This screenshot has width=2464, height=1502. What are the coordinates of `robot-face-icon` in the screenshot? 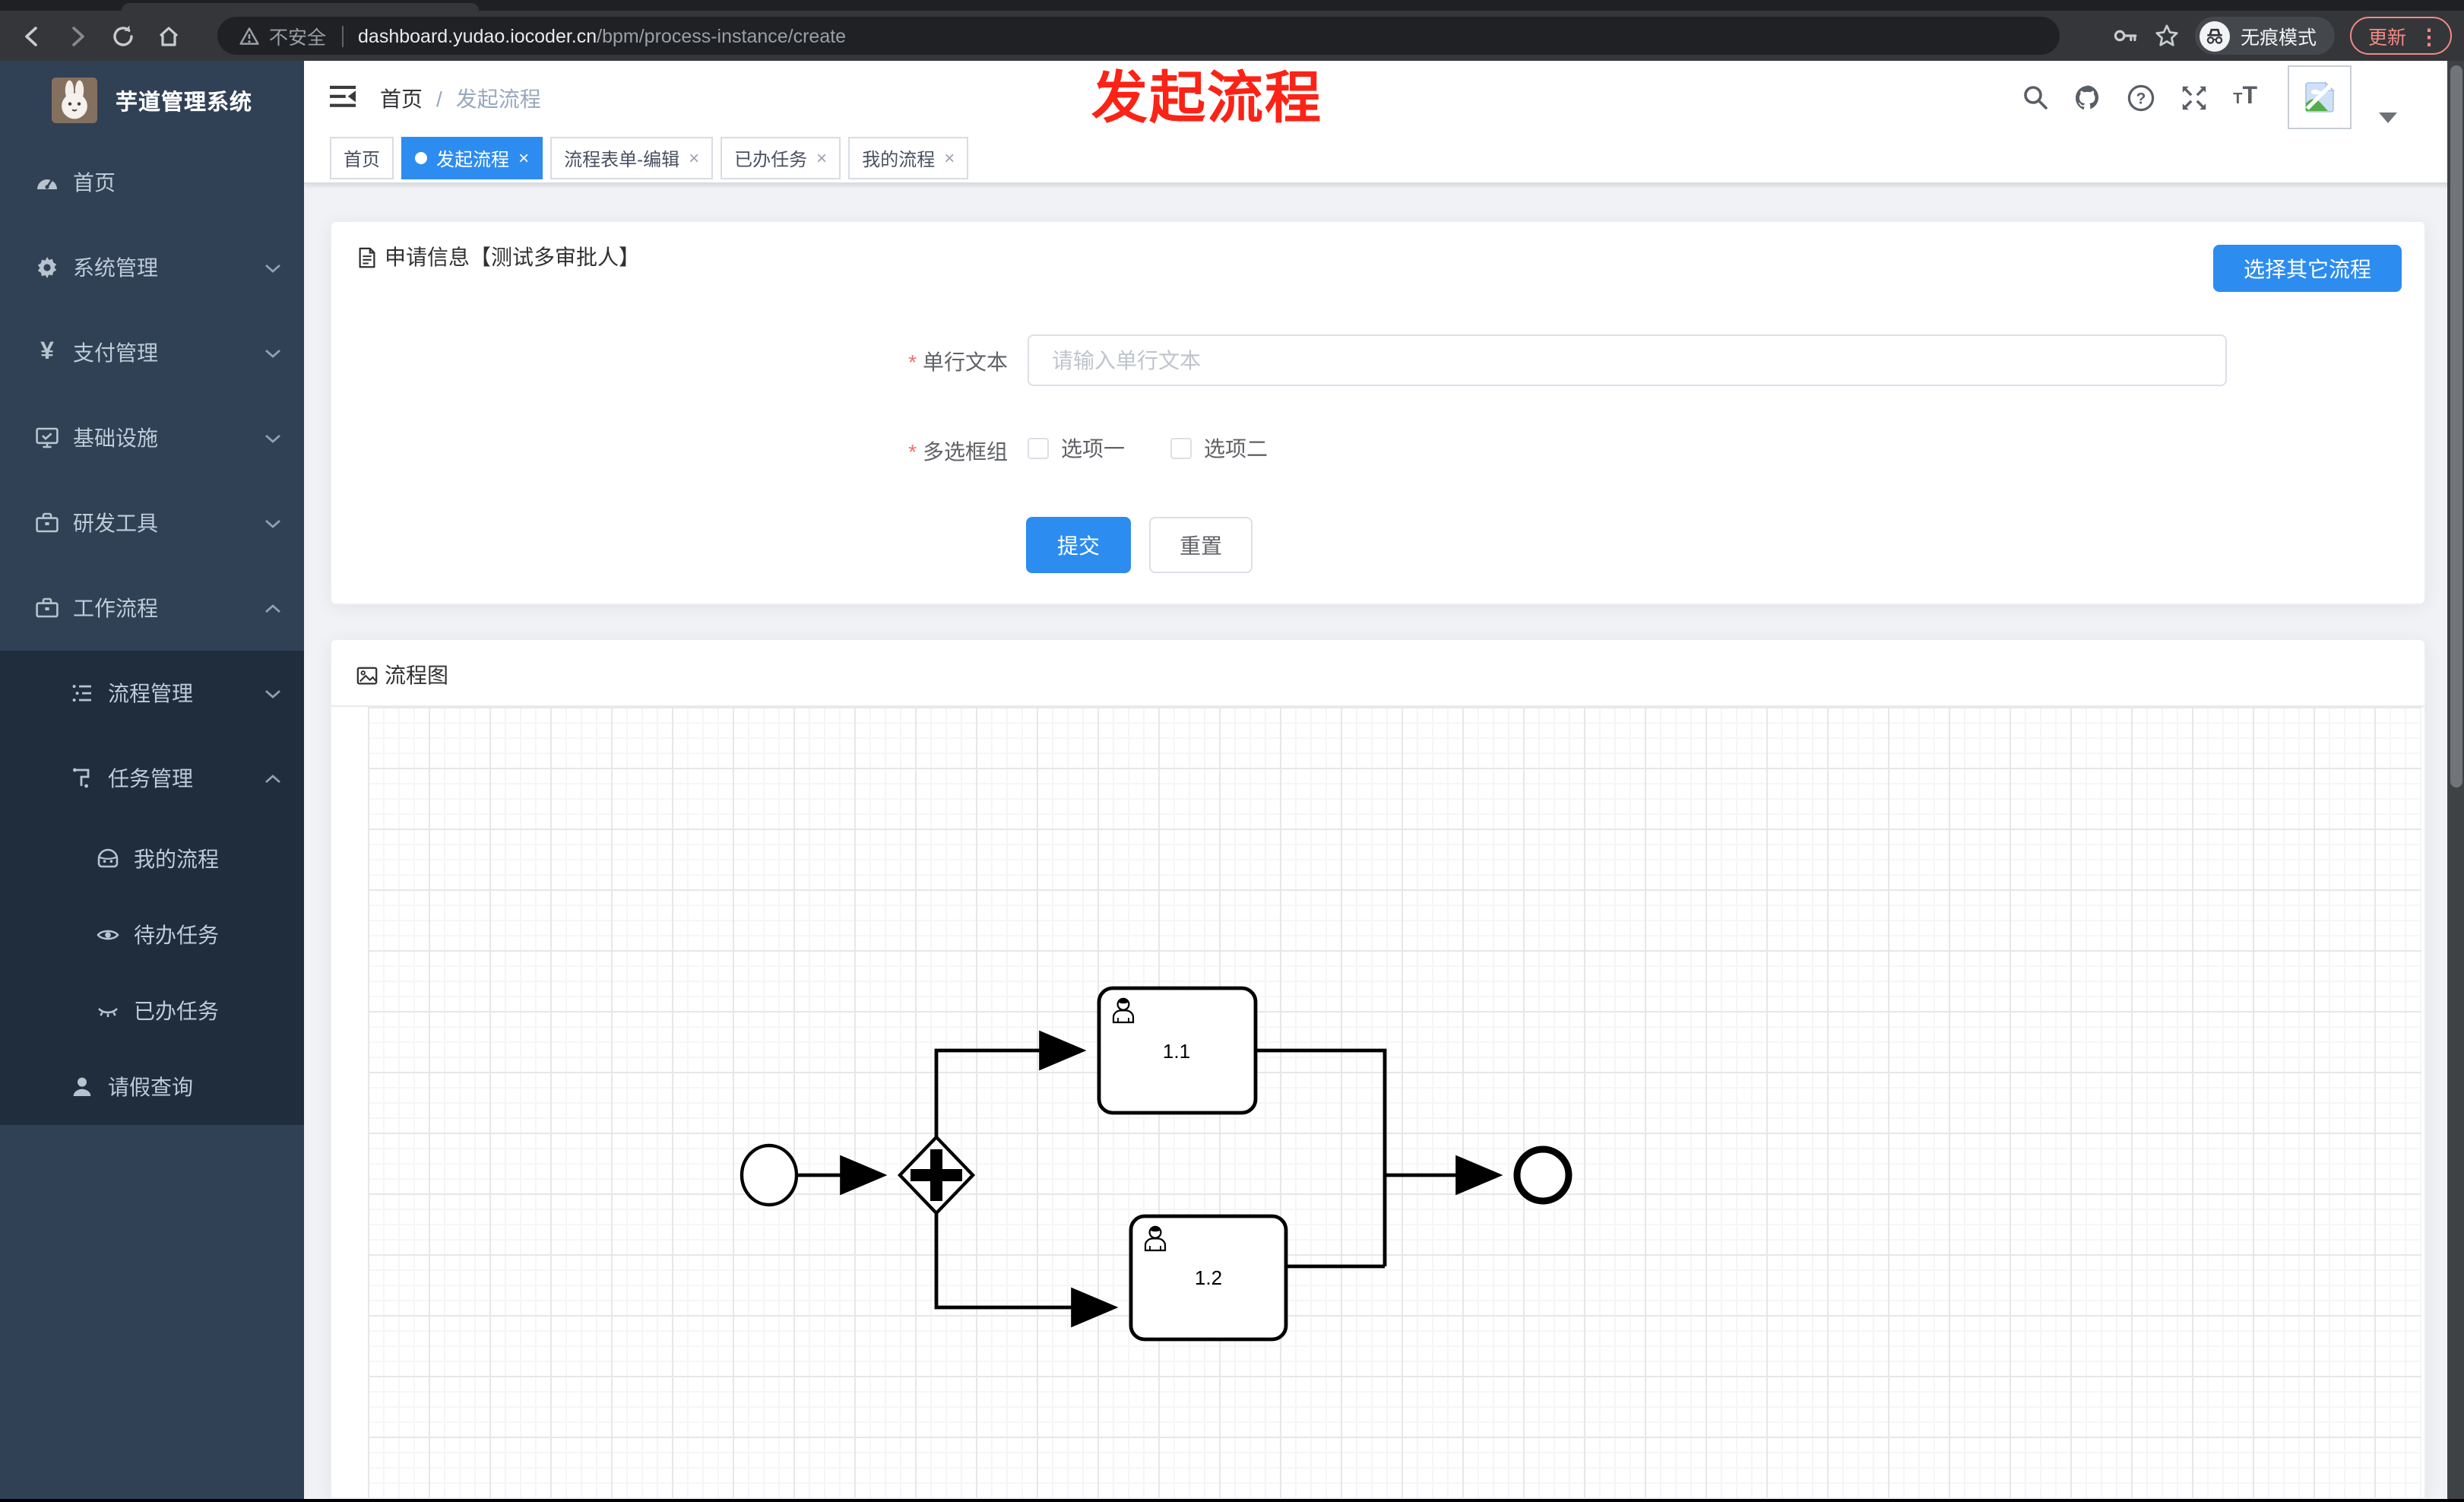 It's located at (108, 859).